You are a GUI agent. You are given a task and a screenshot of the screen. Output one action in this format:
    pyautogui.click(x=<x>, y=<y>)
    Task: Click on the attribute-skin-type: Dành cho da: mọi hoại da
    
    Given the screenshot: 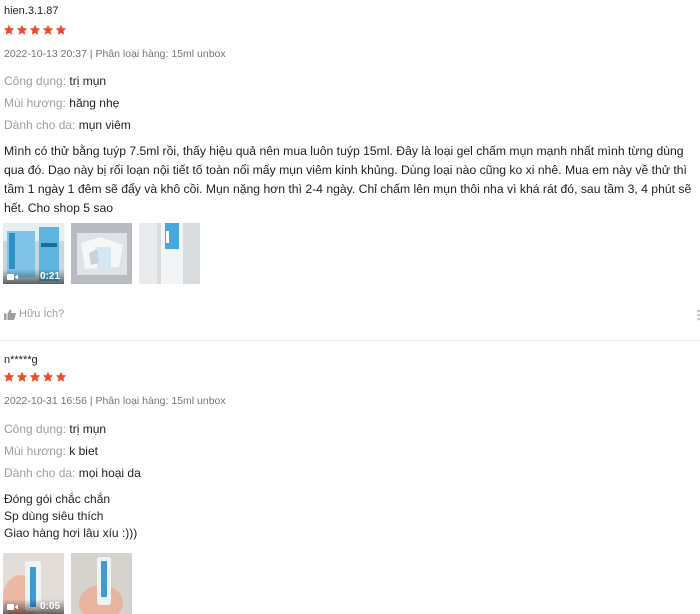 What is the action you would take?
    pyautogui.click(x=72, y=473)
    